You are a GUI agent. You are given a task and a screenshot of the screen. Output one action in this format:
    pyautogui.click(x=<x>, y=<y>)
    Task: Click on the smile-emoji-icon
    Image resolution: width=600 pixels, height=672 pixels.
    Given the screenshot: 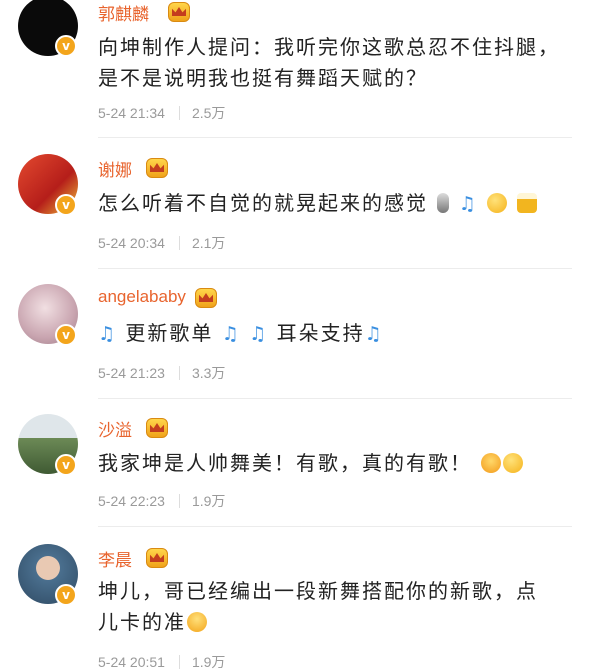 What is the action you would take?
    pyautogui.click(x=497, y=203)
    